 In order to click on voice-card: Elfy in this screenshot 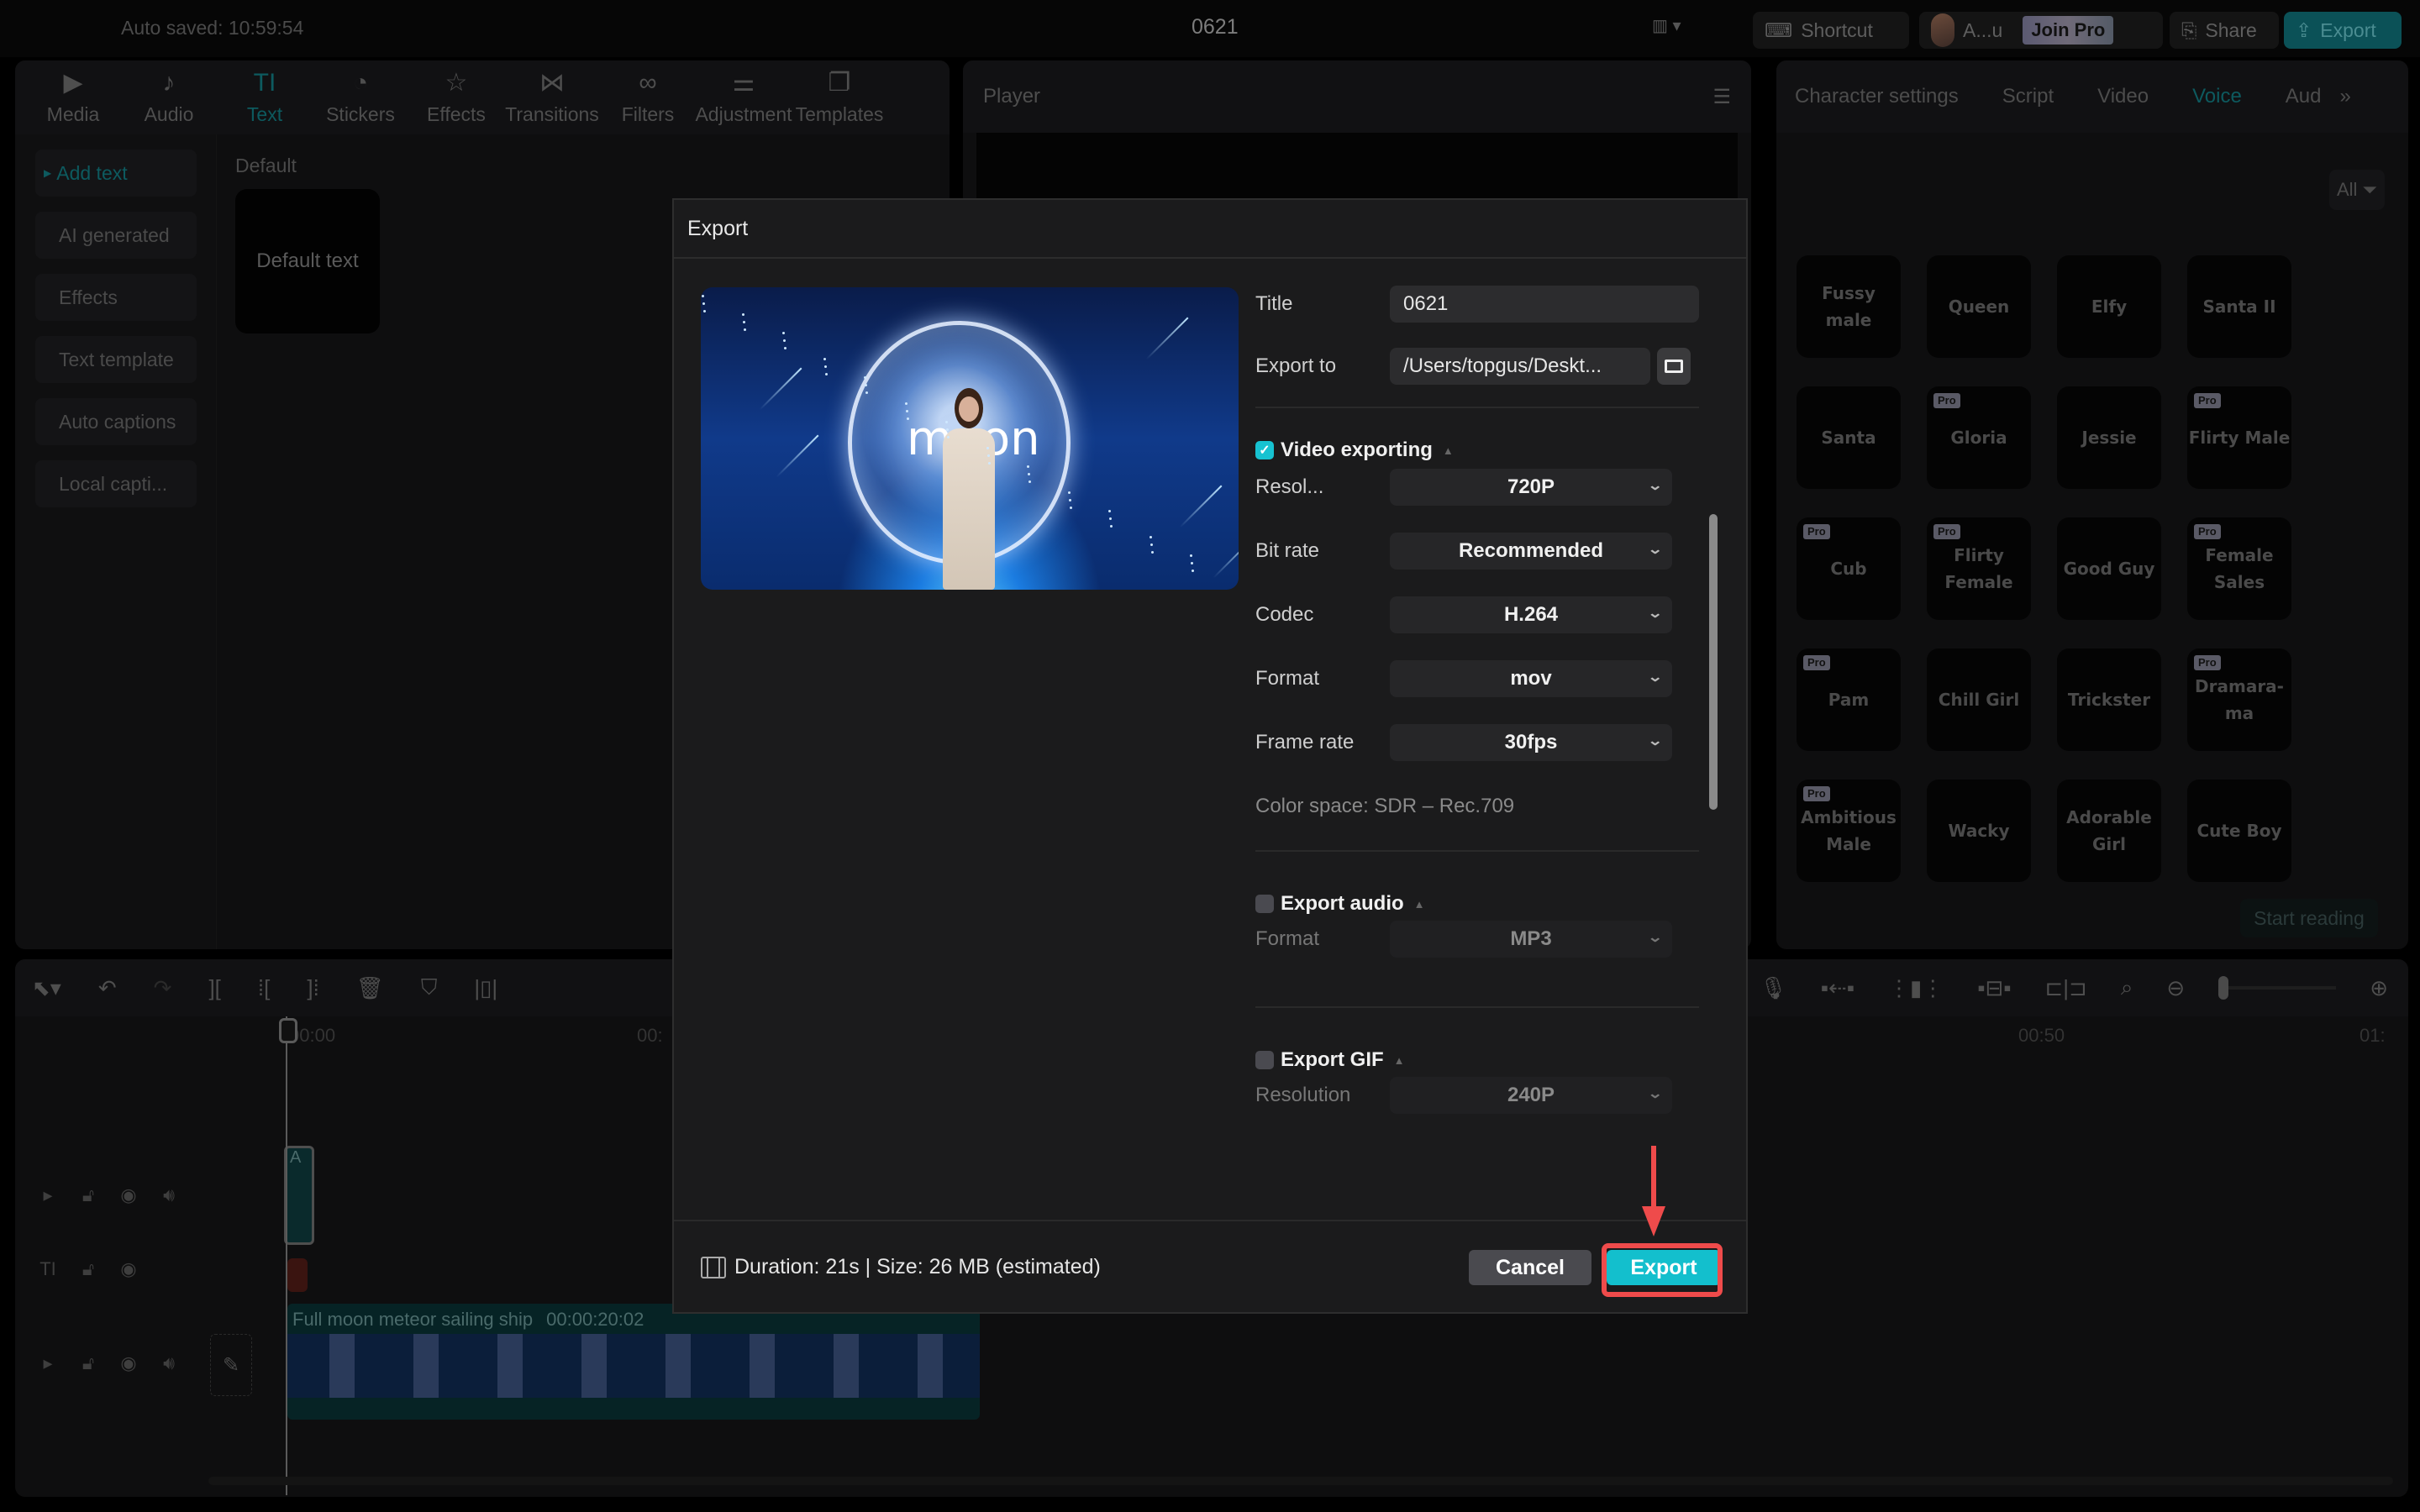, I will do `click(2109, 306)`.